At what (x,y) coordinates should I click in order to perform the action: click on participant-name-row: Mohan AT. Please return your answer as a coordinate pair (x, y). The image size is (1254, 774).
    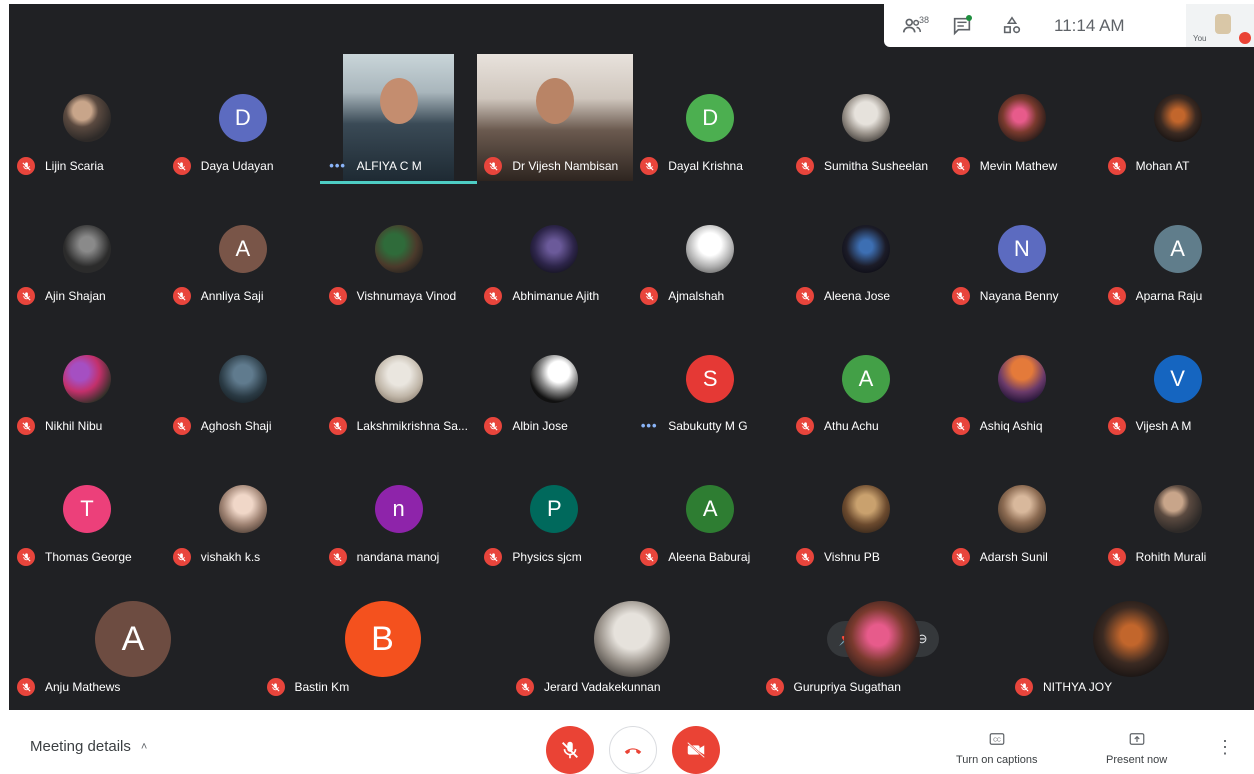
    Looking at the image, I should click on (1148, 166).